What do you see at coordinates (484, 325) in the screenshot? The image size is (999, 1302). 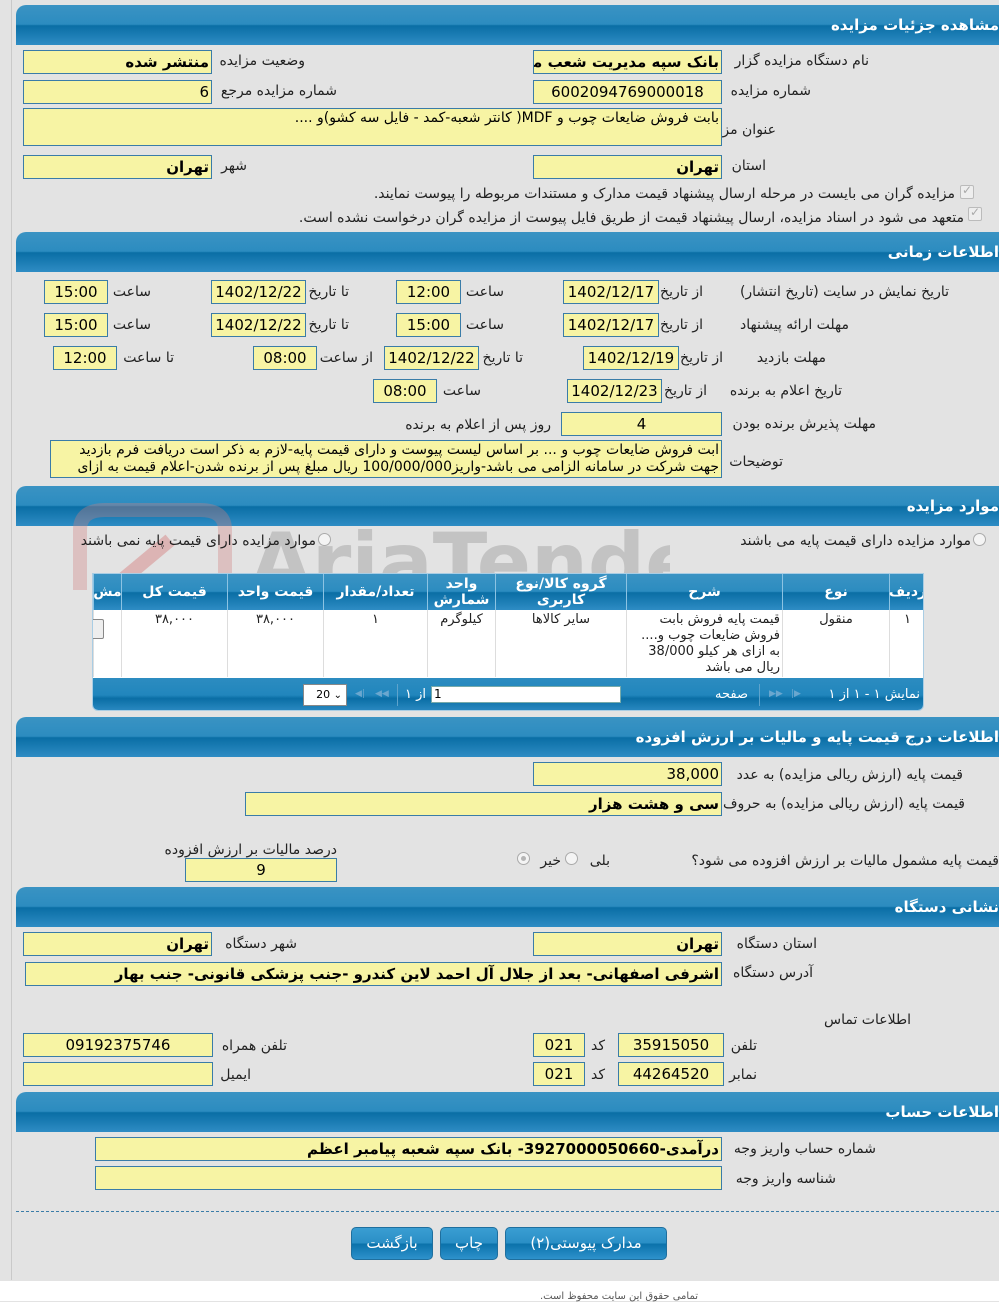 I see `offer-from-hour-label: ساعت` at bounding box center [484, 325].